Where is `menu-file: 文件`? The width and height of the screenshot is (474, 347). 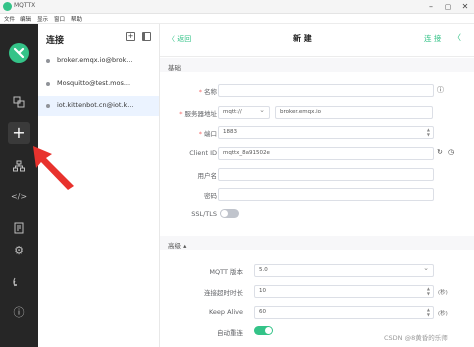 menu-file: 文件 is located at coordinates (9, 19).